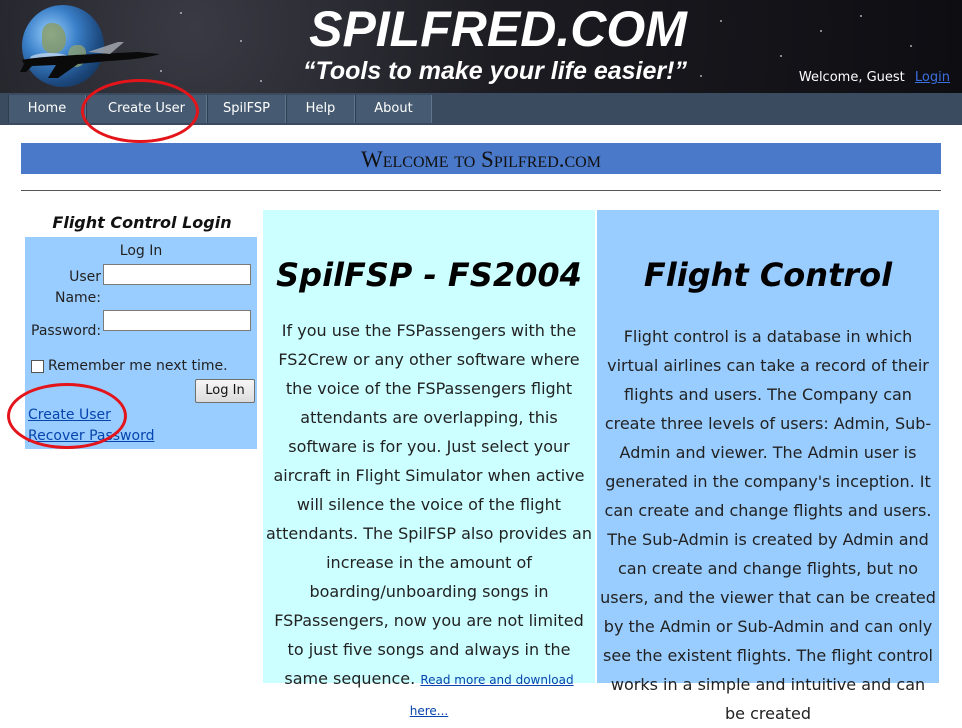  I want to click on login-title: Flight Control Login, so click(142, 222).